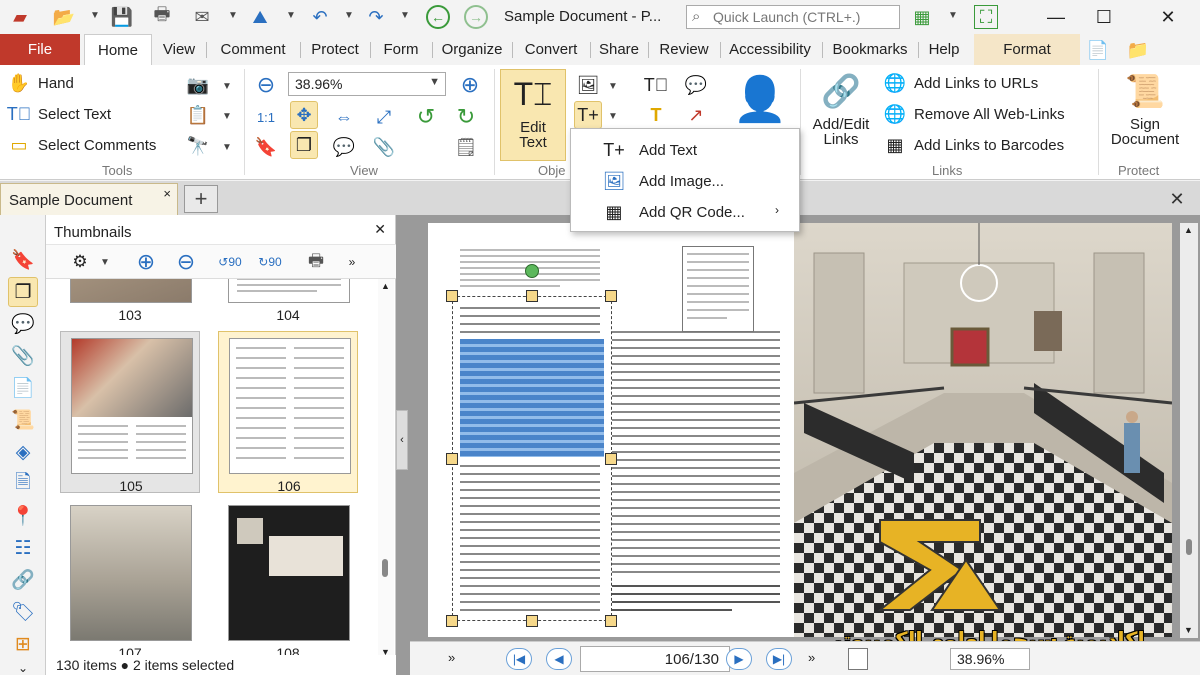  What do you see at coordinates (656, 115) in the screenshot?
I see `text-box-icon: T` at bounding box center [656, 115].